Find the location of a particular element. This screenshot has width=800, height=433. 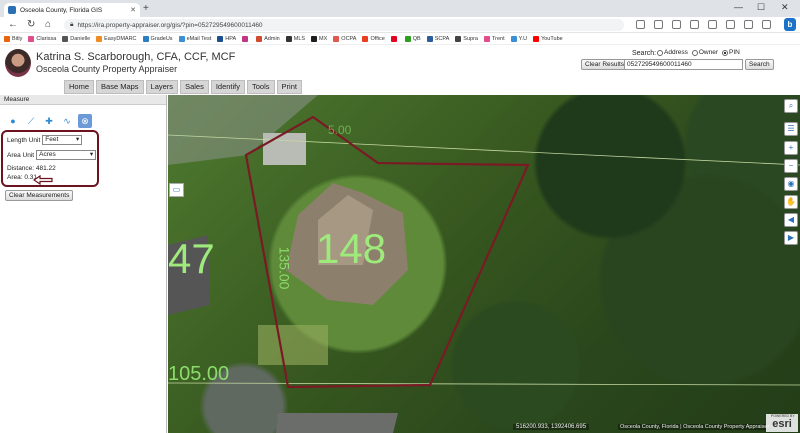

menu-dots-icon is located at coordinates (766, 24).